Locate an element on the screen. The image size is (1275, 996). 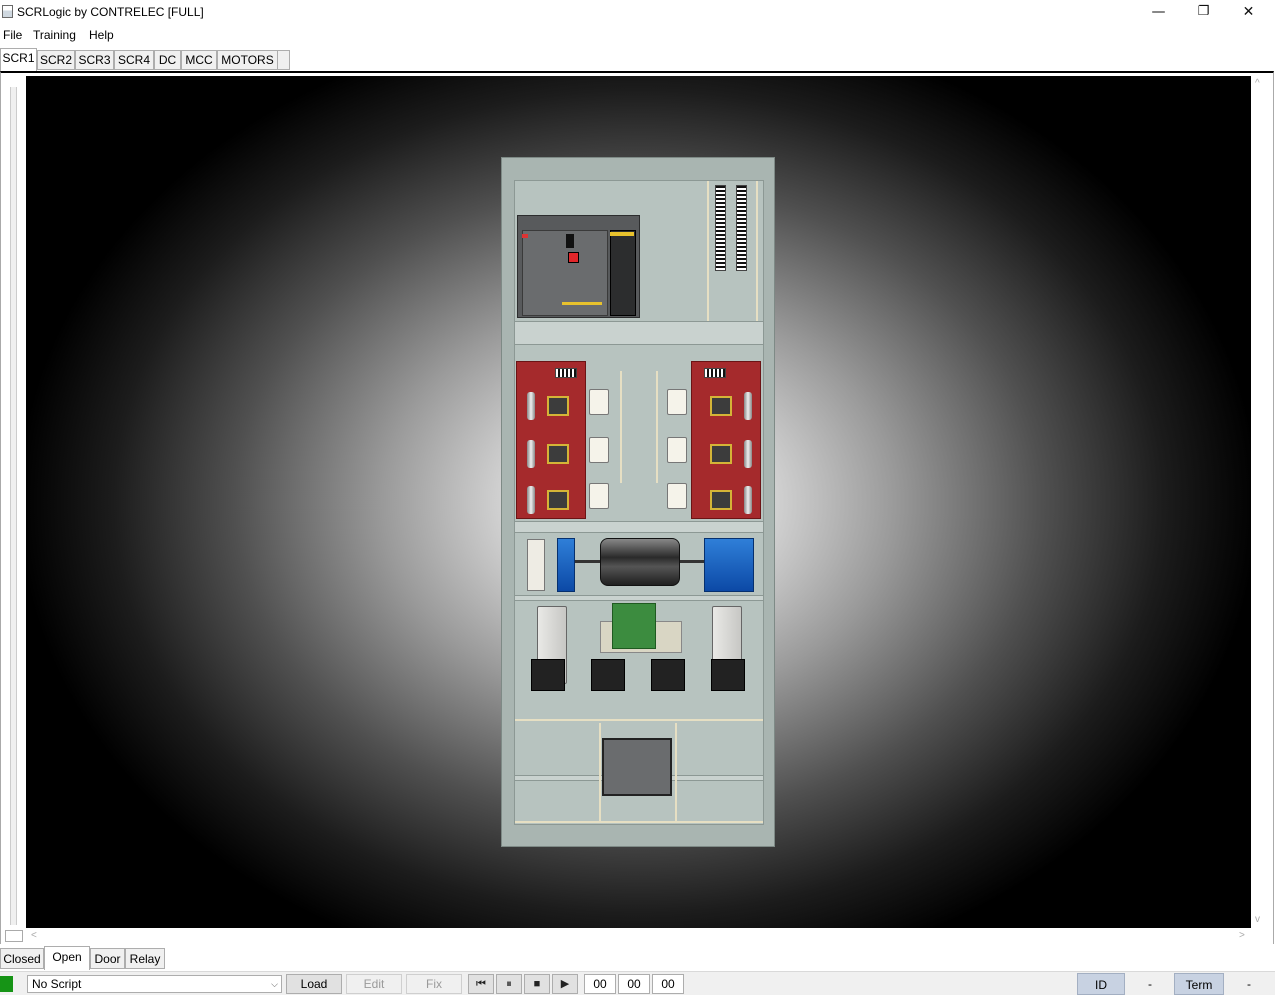
tab-motors: MOTORS is located at coordinates (247, 60).